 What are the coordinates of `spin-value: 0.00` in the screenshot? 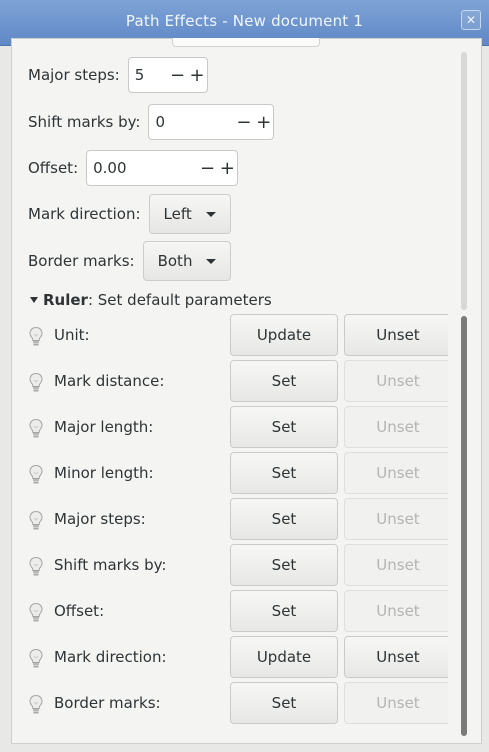 It's located at (142, 168).